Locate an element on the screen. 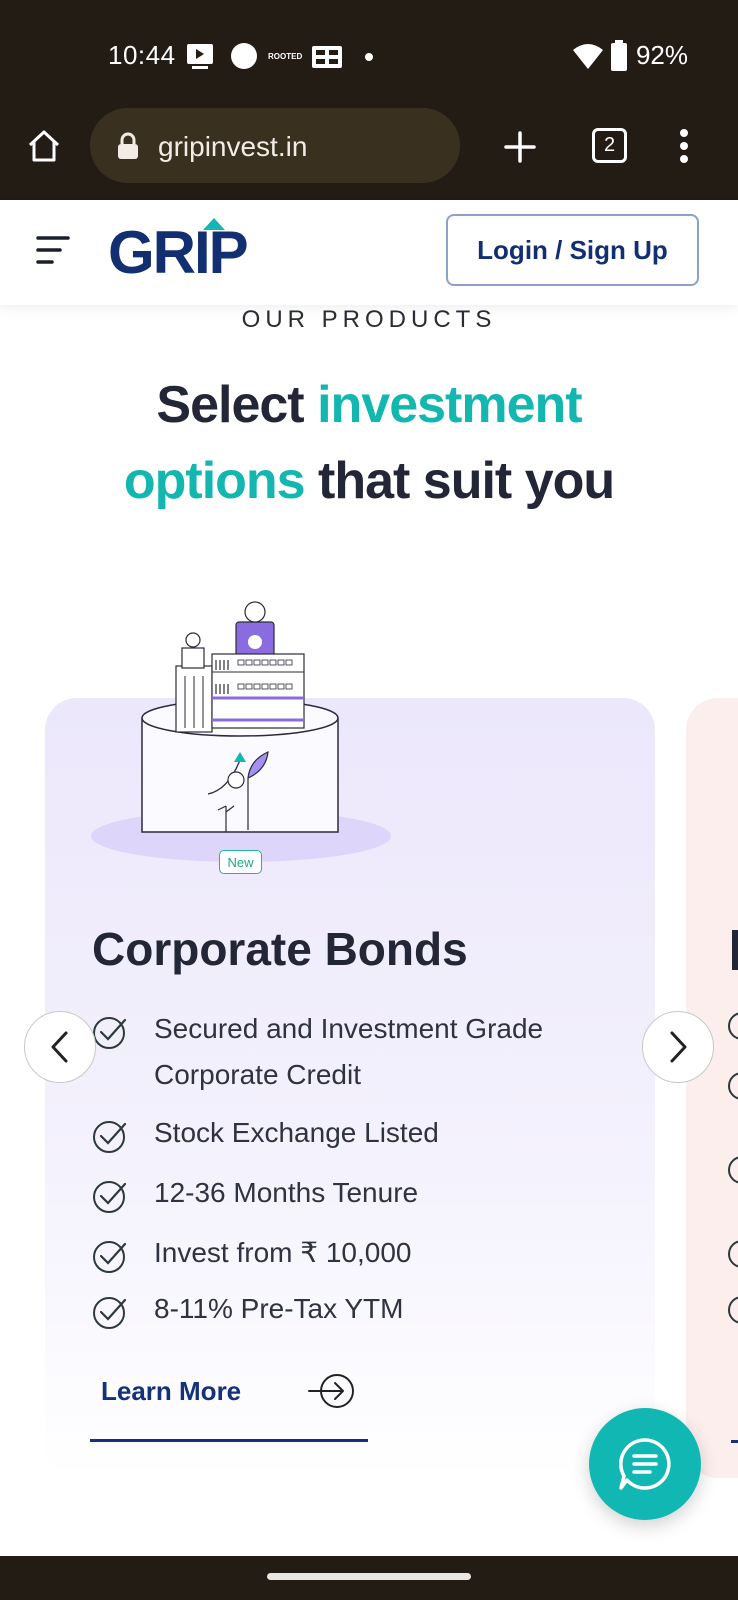 The width and height of the screenshot is (738, 1600). home-icon is located at coordinates (44, 146).